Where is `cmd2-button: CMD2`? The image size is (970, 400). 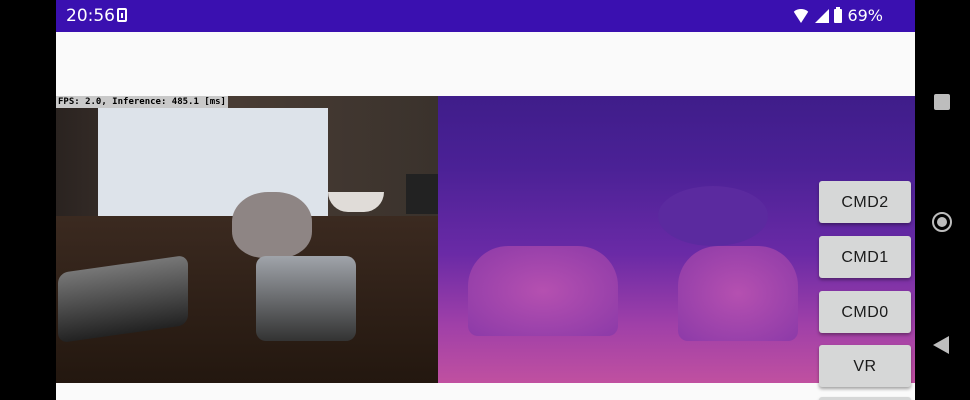 cmd2-button: CMD2 is located at coordinates (865, 202).